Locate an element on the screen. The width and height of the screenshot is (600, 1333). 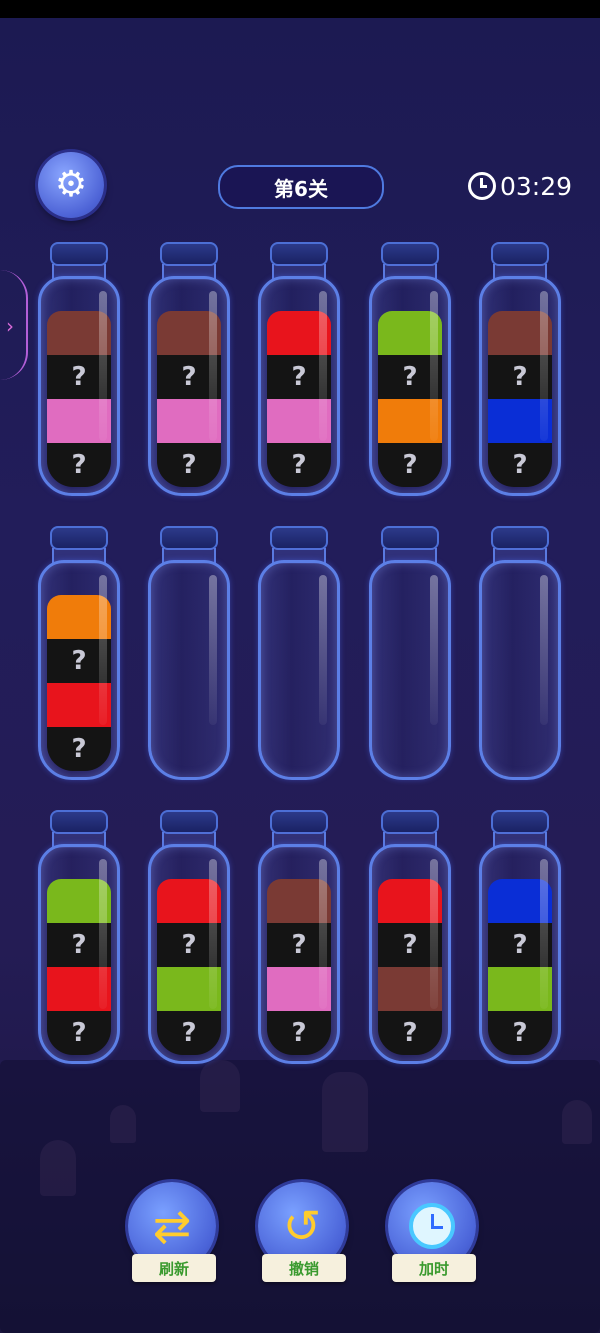
level-label: 第6关 is located at coordinates (301, 188).